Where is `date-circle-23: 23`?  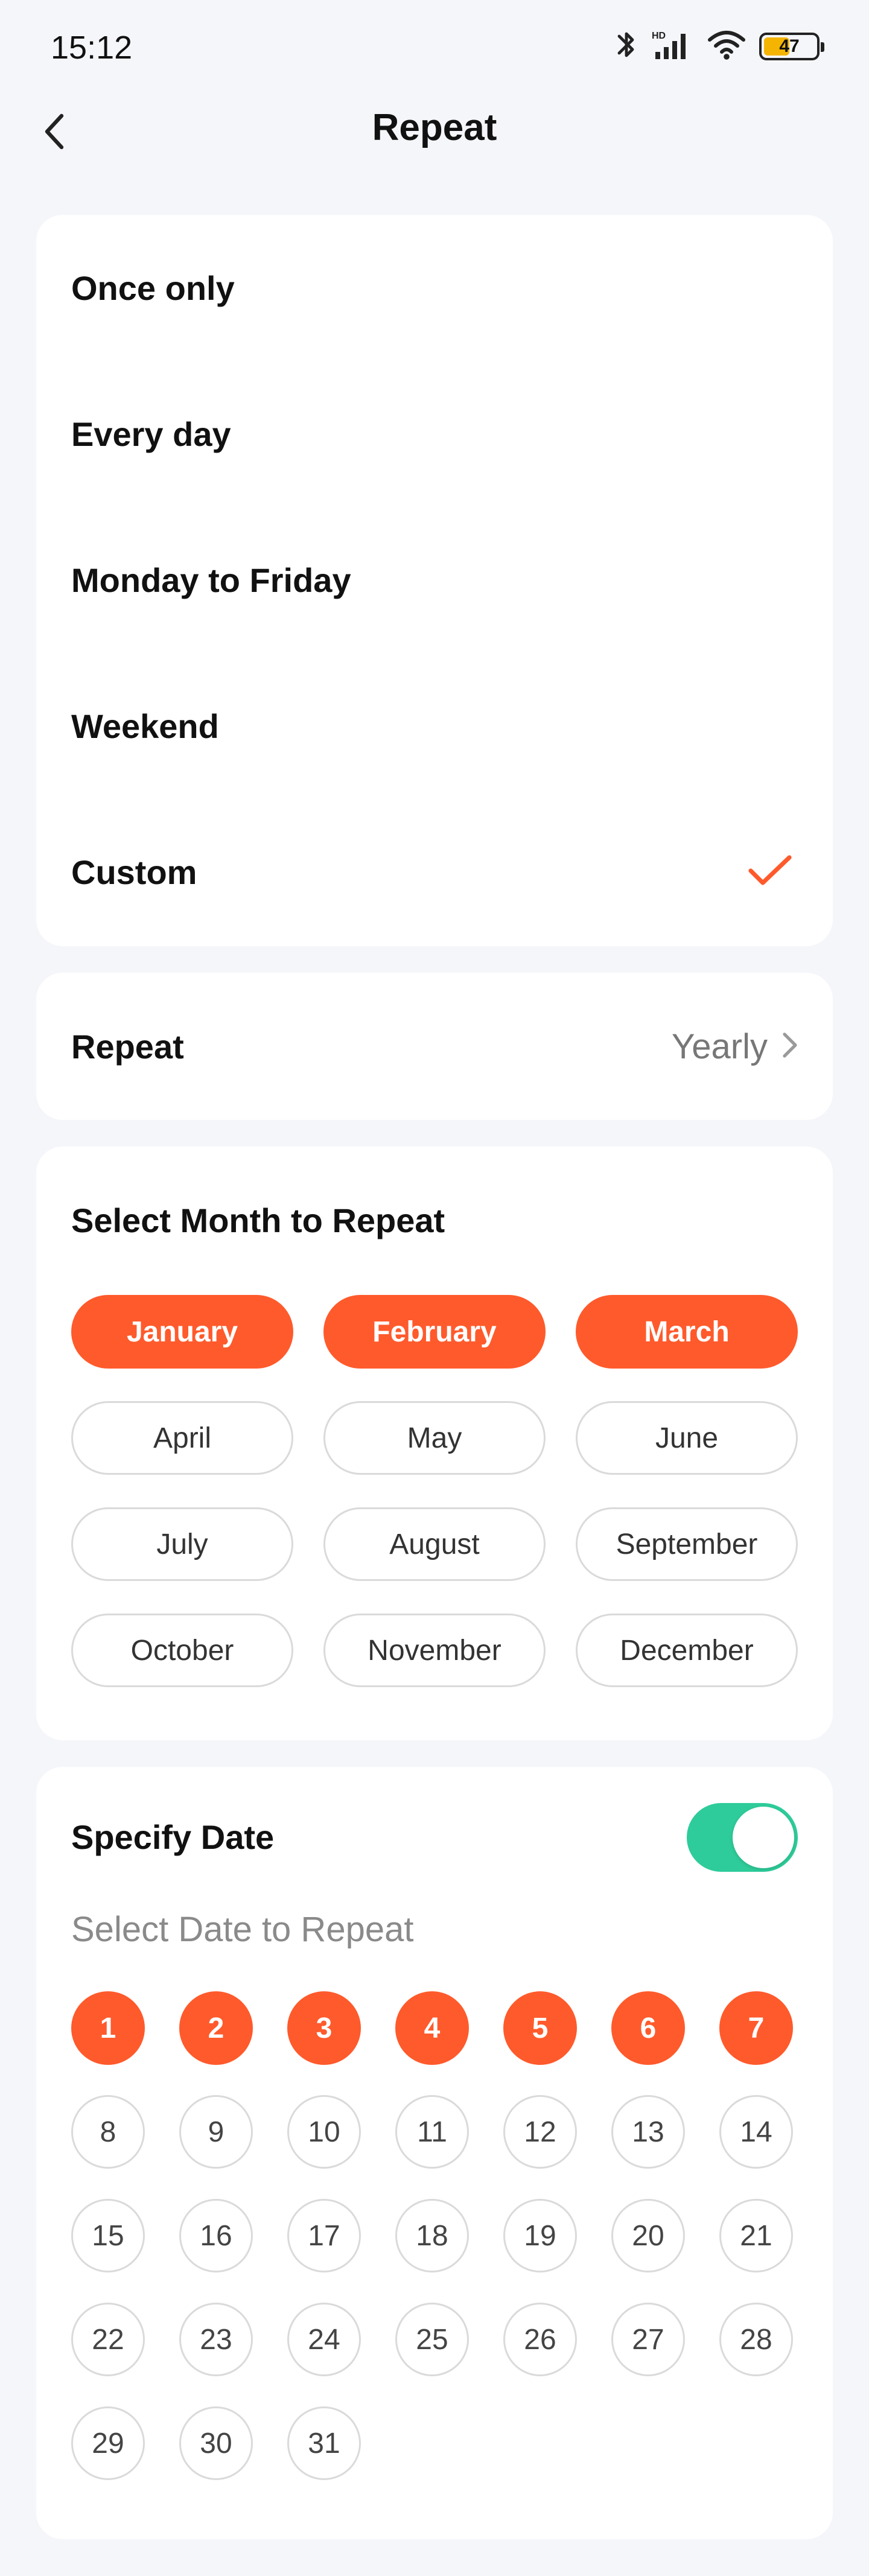 date-circle-23: 23 is located at coordinates (216, 2339).